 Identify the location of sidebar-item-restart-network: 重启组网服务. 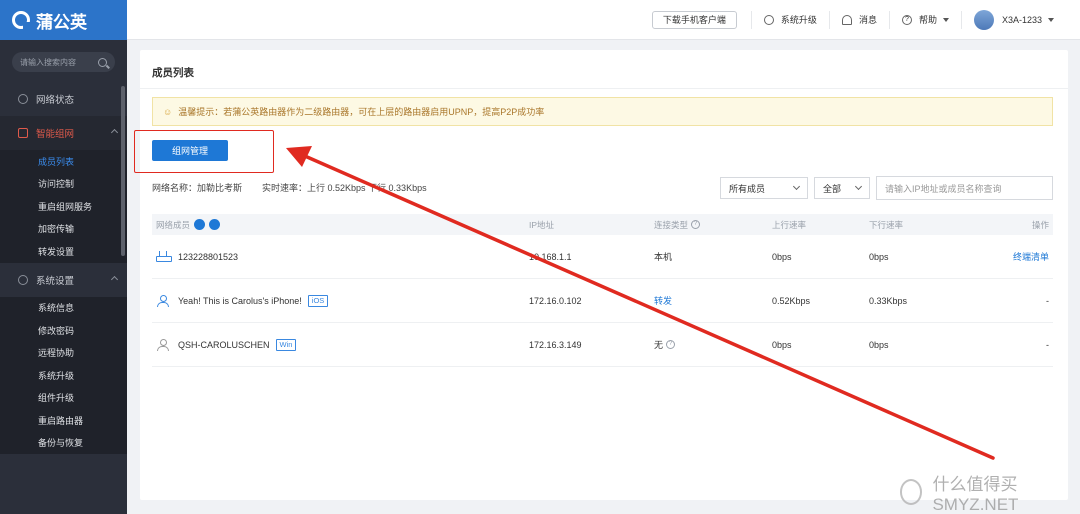
(63, 206).